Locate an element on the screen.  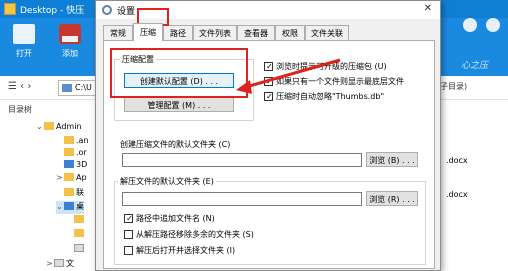
annotation-arrow is located at coordinates (288, 76).